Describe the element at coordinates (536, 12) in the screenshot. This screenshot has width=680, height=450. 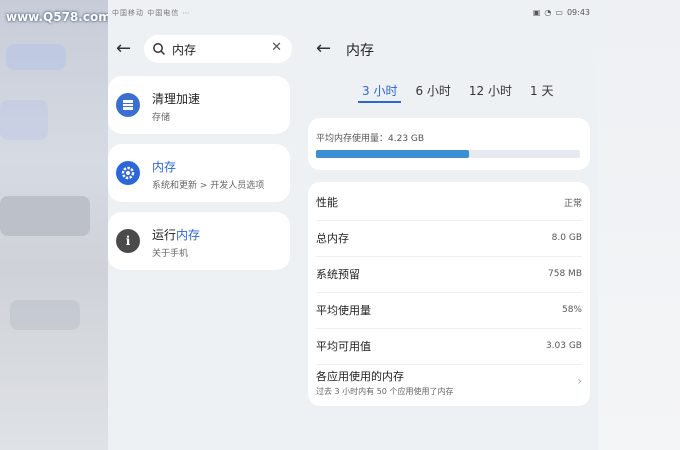
I see `nfc-icon: ▣` at that location.